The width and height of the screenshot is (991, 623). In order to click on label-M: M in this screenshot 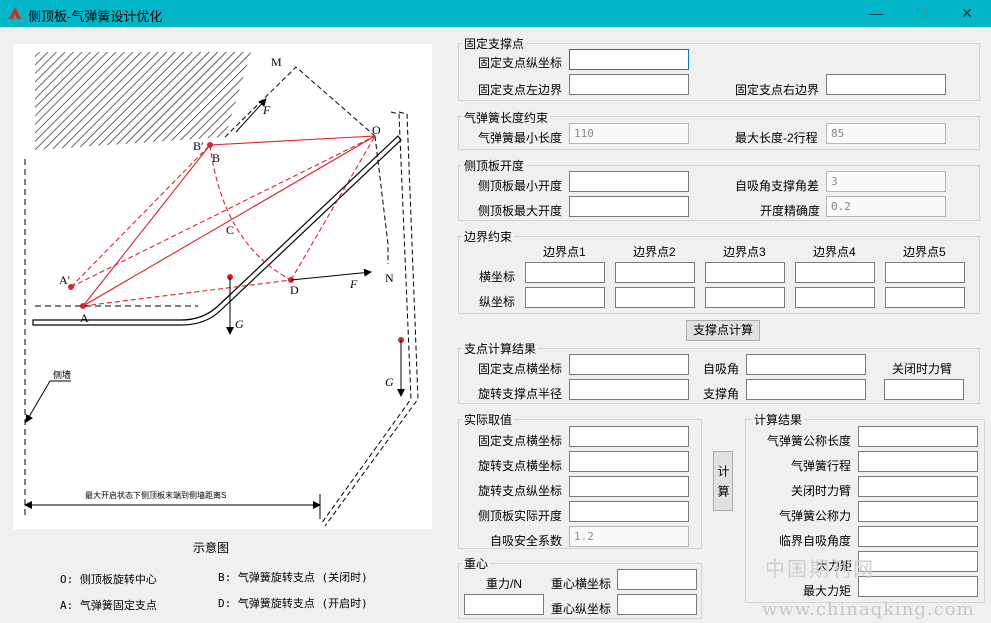, I will do `click(276, 62)`.